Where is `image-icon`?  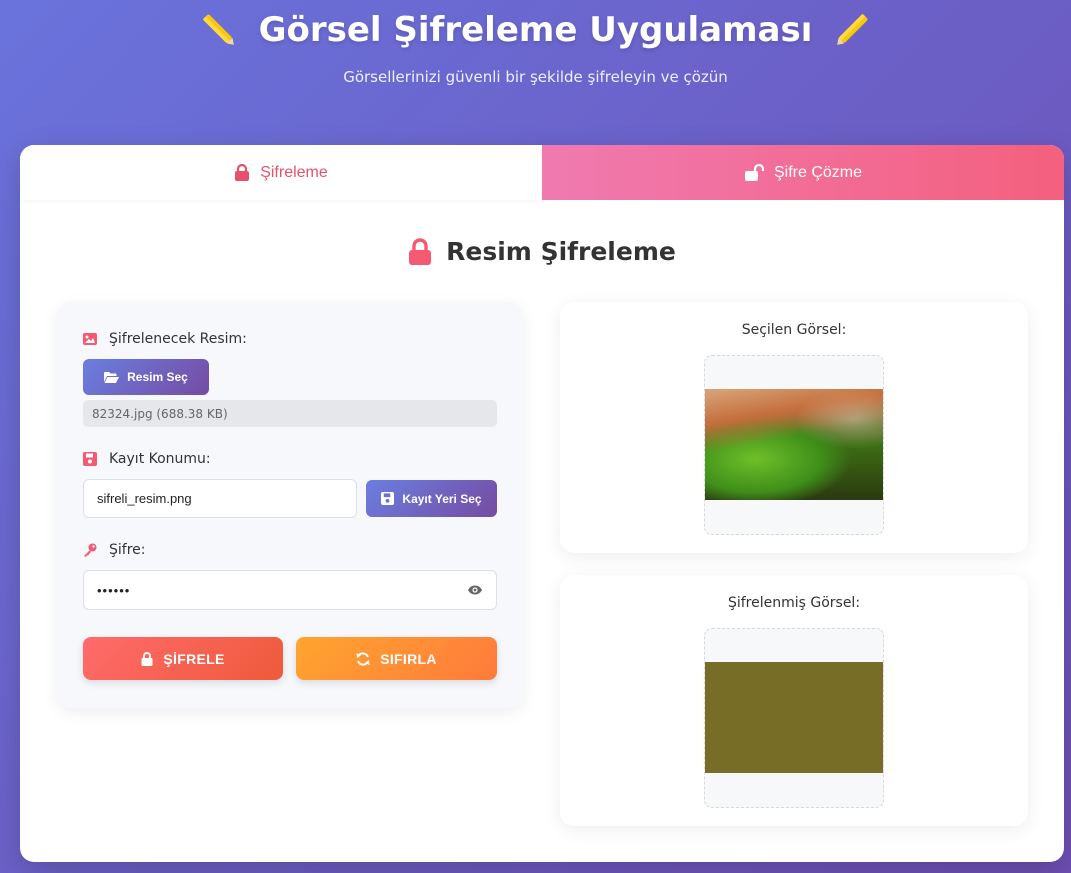
image-icon is located at coordinates (90, 339).